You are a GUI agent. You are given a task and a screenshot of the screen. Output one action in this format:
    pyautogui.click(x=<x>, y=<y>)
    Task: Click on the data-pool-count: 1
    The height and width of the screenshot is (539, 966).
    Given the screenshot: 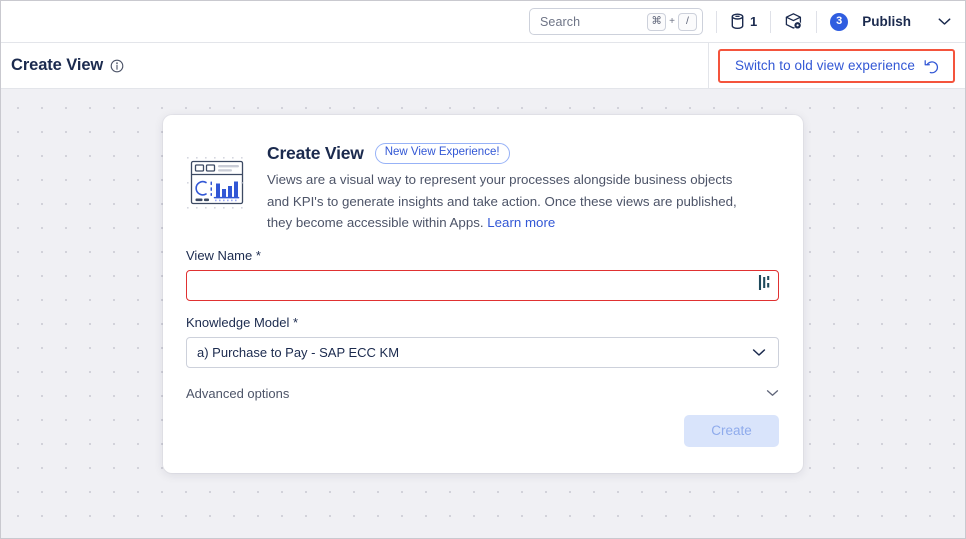 What is the action you would take?
    pyautogui.click(x=754, y=21)
    